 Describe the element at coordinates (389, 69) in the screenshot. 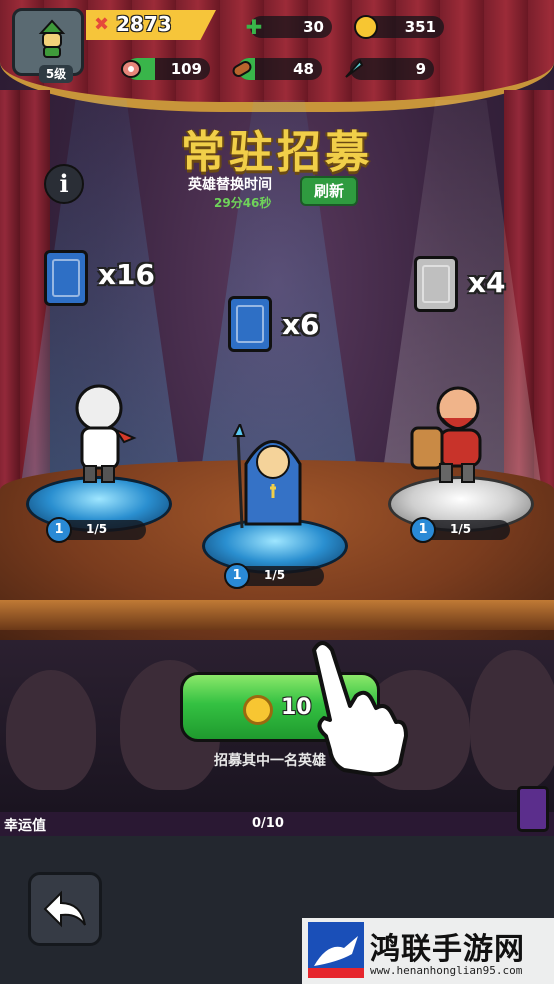

I see `resource-crystal: 9` at that location.